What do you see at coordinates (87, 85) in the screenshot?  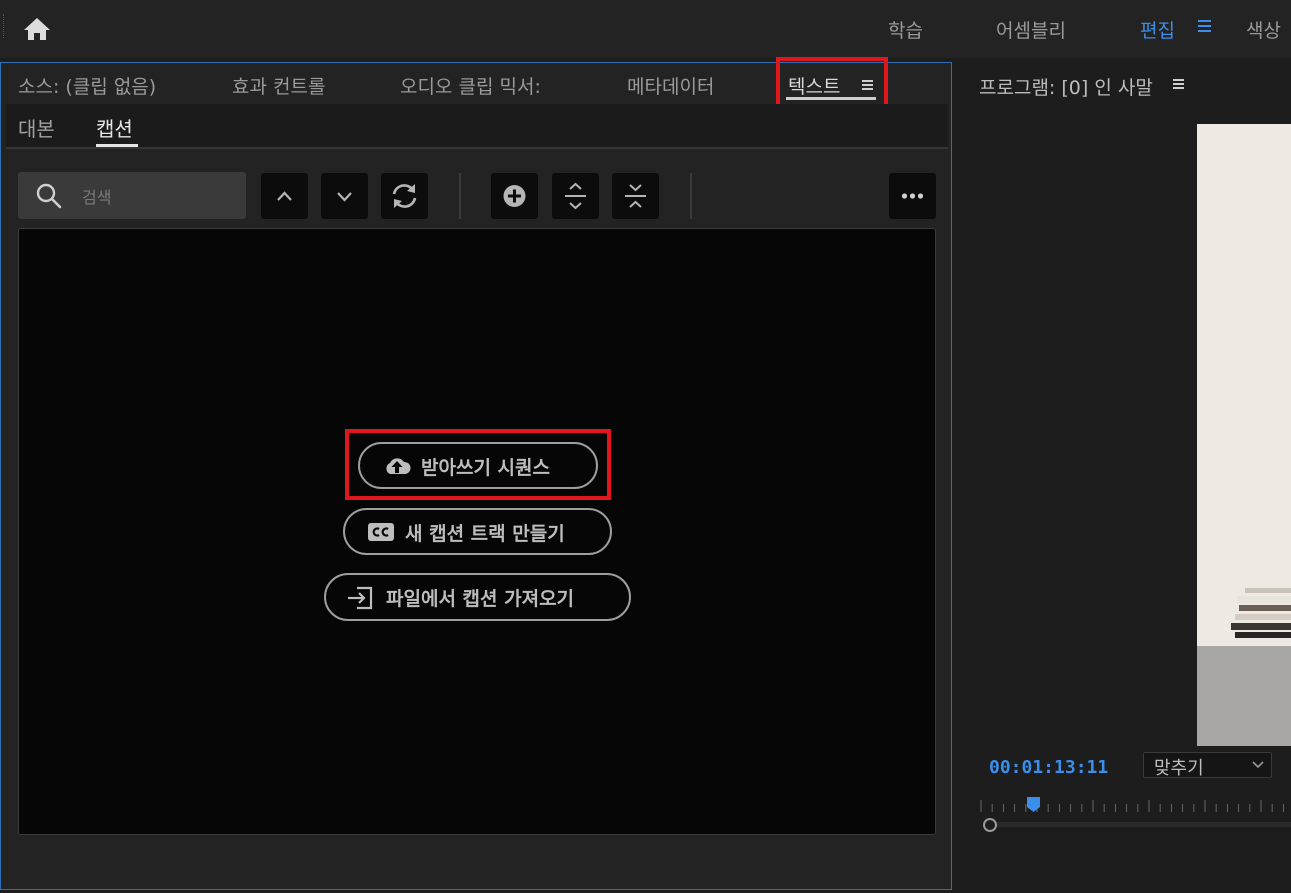 I see `tab-source: 소스: (클립 없음)` at bounding box center [87, 85].